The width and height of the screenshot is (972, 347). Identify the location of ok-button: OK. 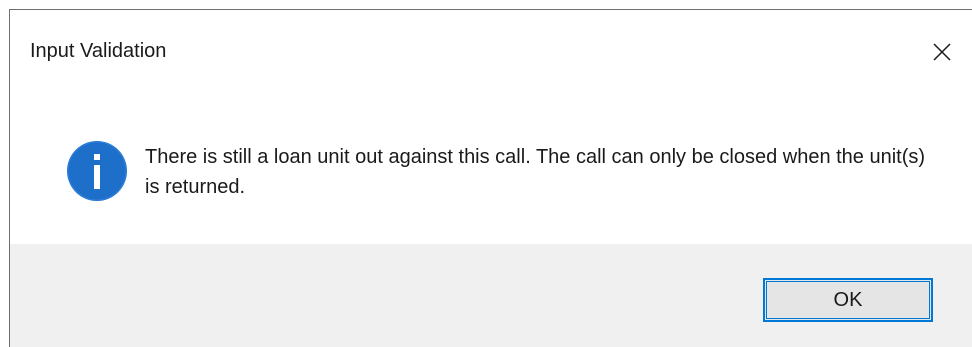
(848, 300).